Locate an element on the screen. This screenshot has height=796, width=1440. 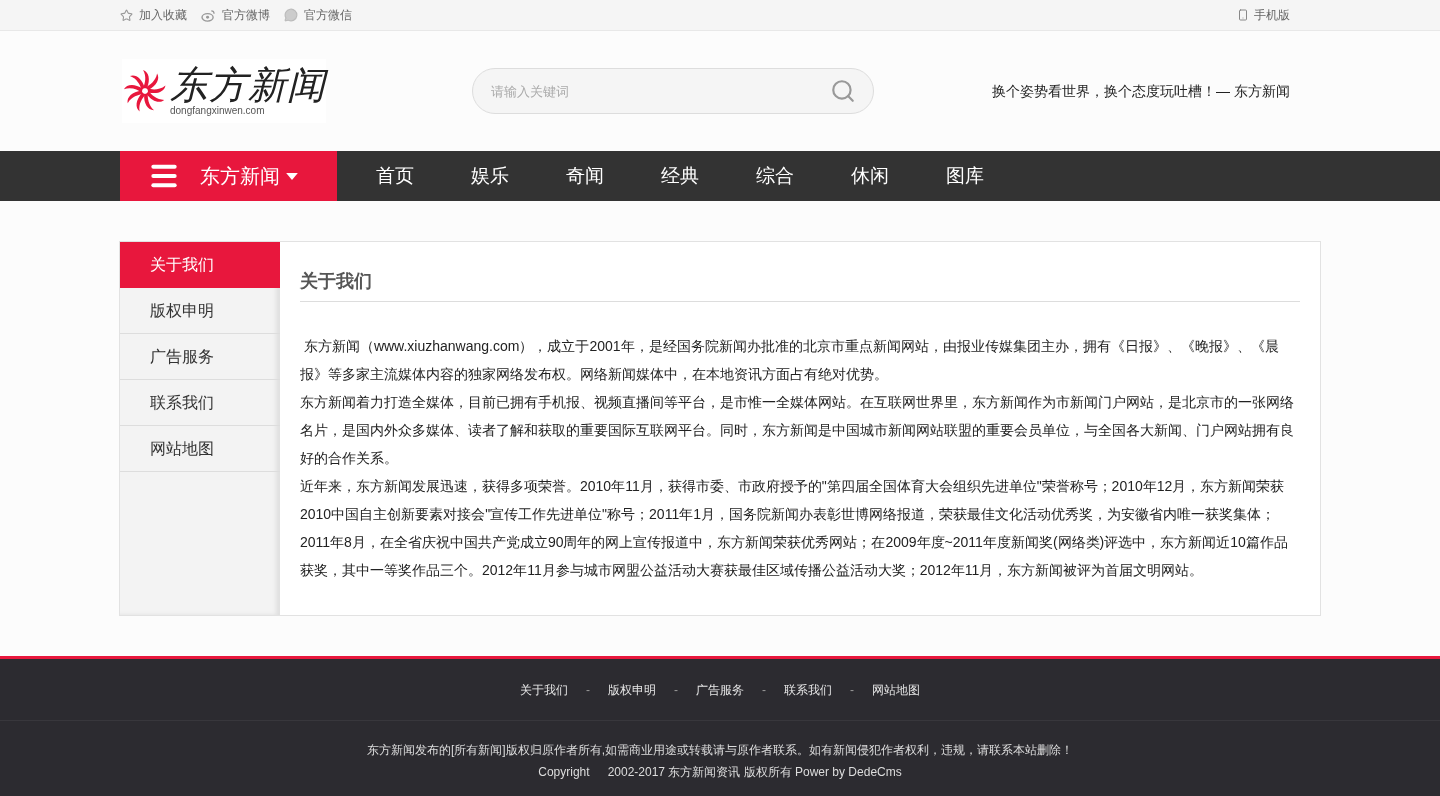
copyright-label: Copyright is located at coordinates (564, 772).